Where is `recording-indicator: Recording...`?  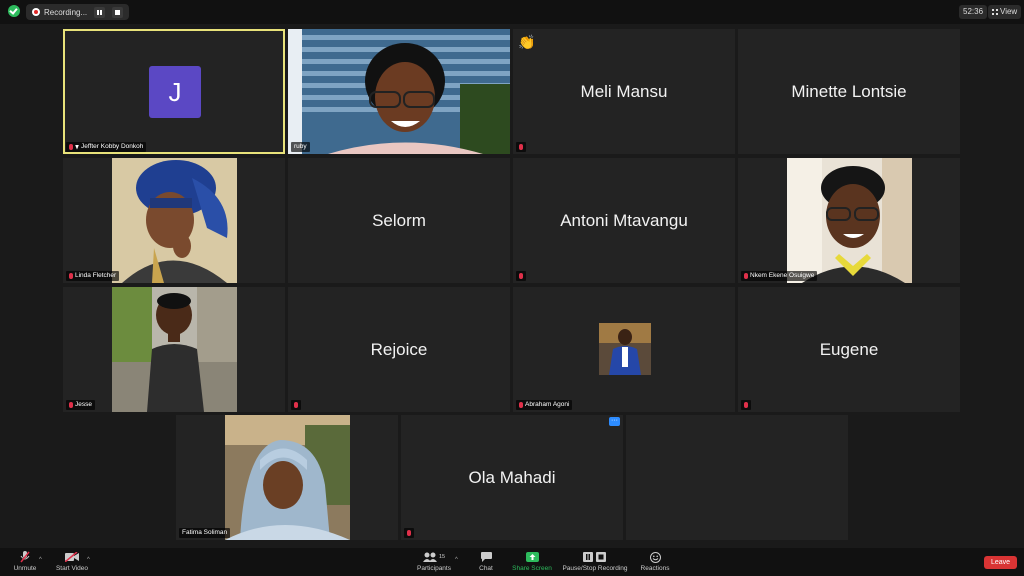
recording-indicator: Recording... is located at coordinates (78, 12).